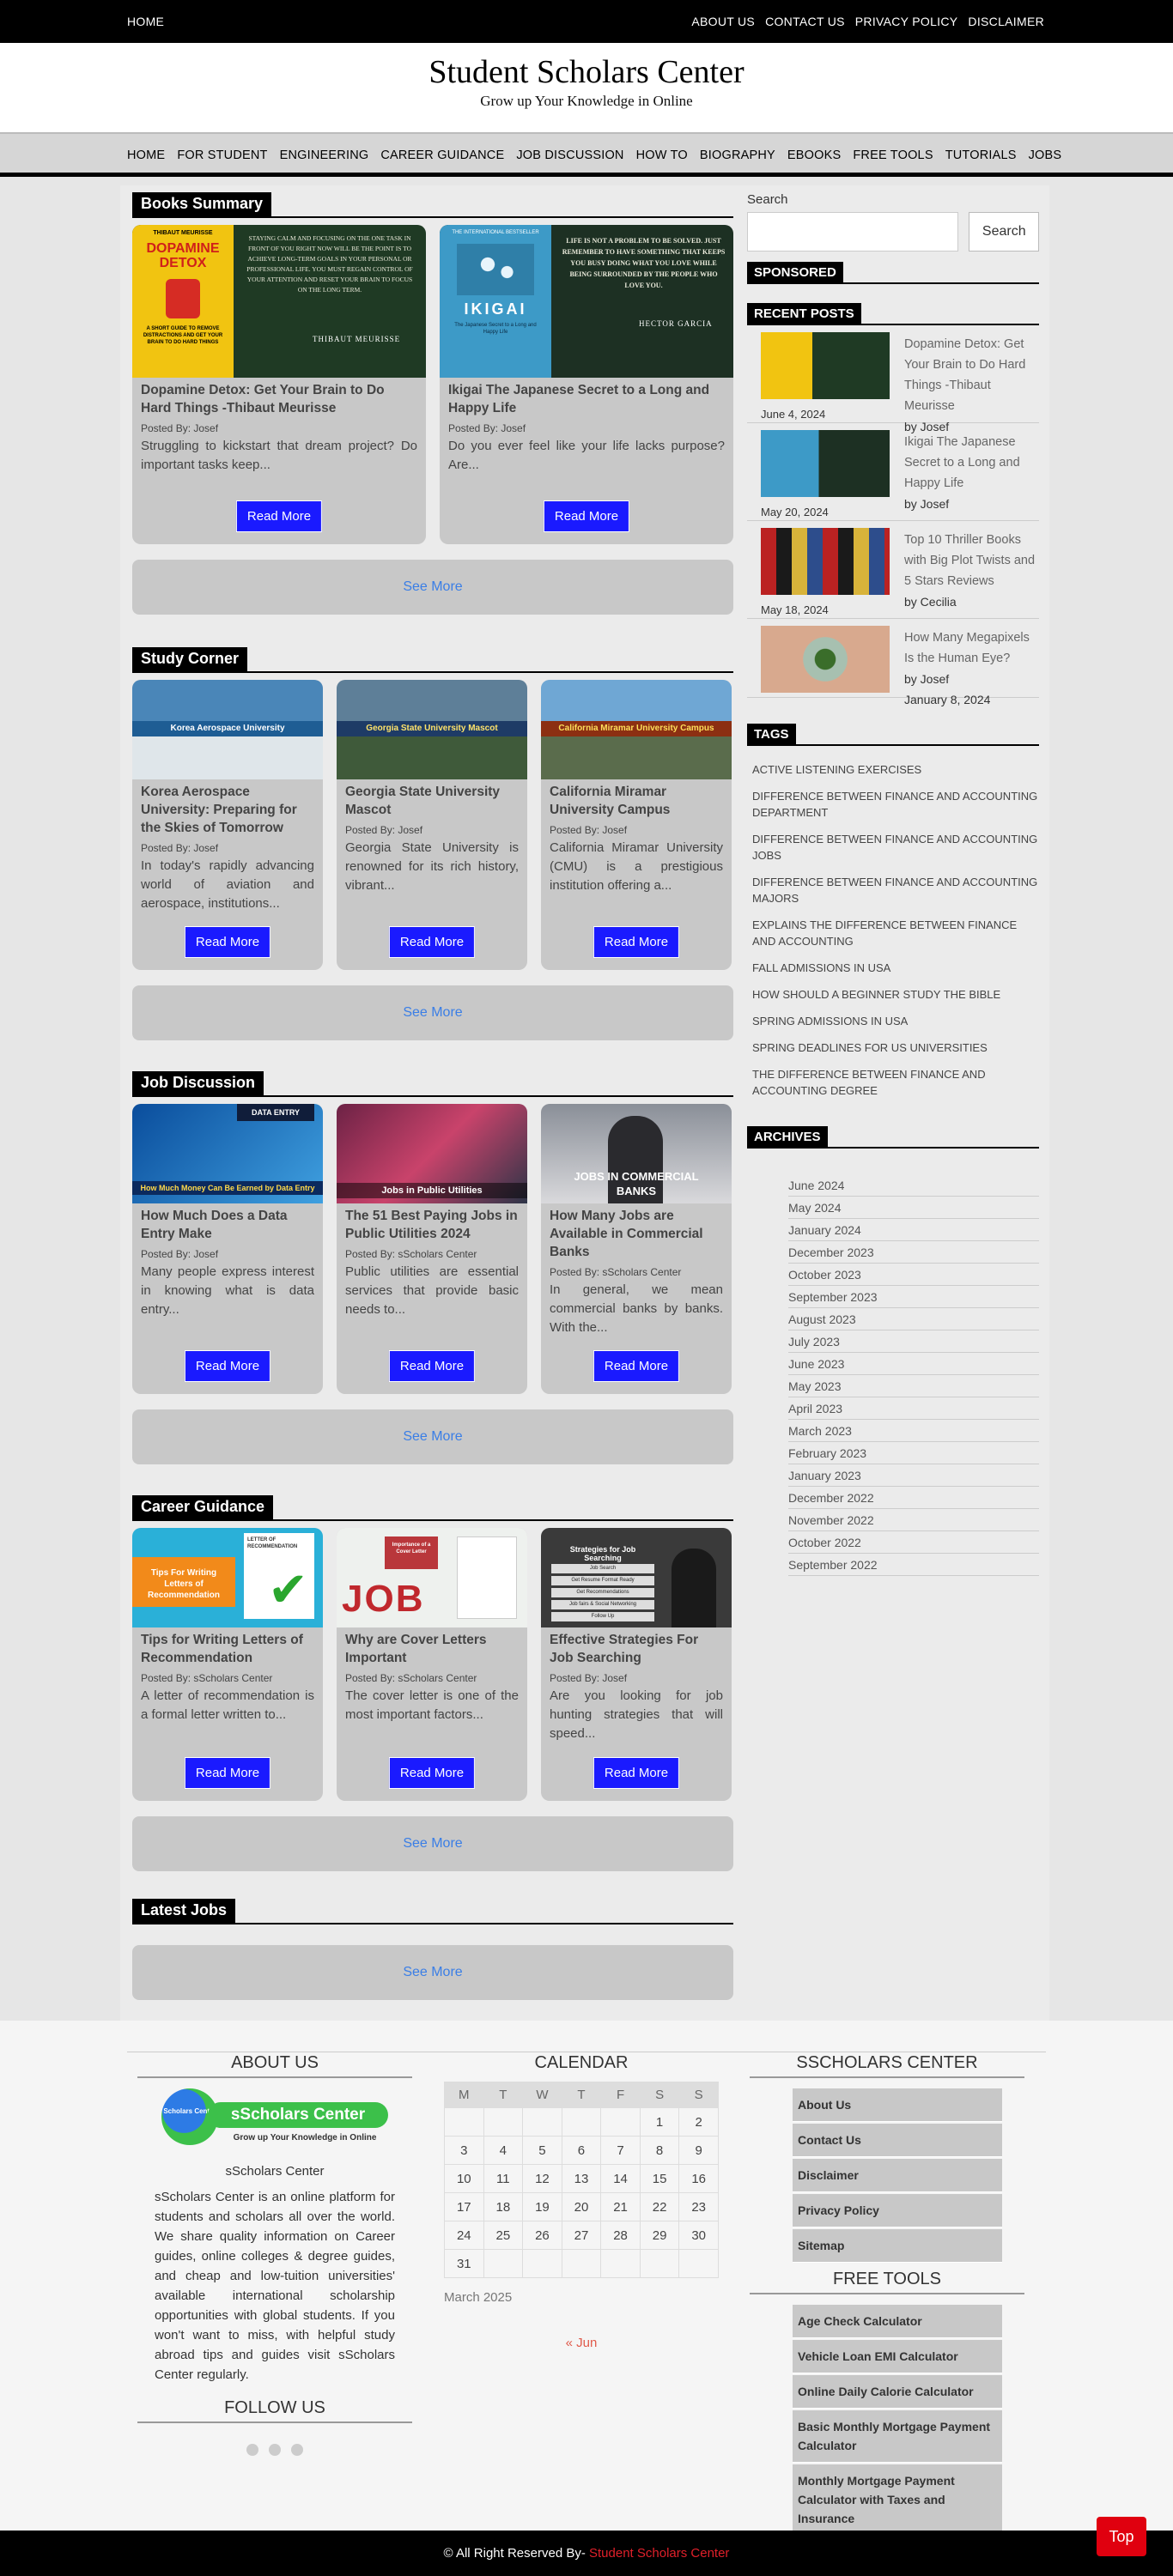  Describe the element at coordinates (913, 1341) in the screenshot. I see `archive-link: July 2023` at that location.